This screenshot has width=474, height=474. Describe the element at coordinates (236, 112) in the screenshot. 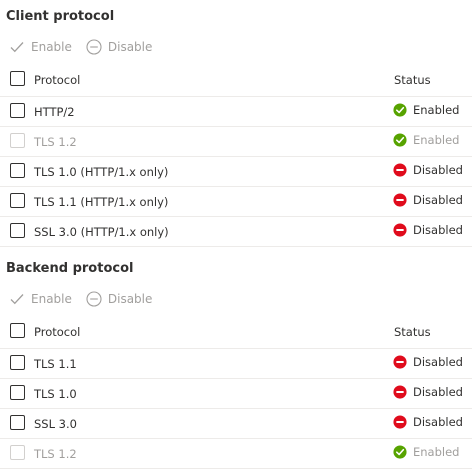

I see `table-row: HTTP/2 Enabled` at that location.